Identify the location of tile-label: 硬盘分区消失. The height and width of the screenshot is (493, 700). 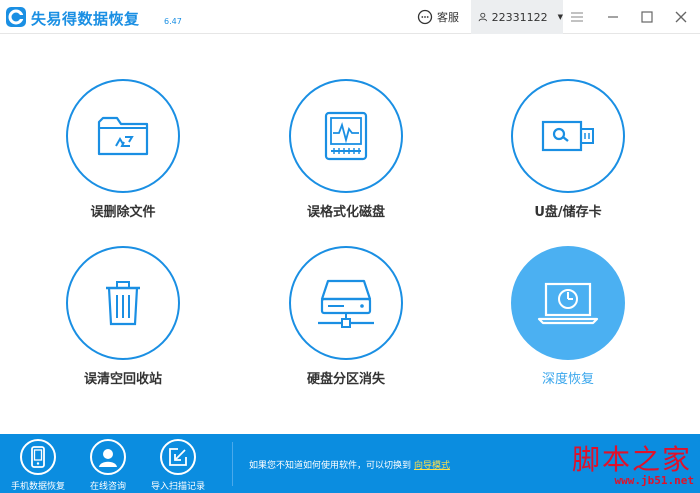
(345, 379).